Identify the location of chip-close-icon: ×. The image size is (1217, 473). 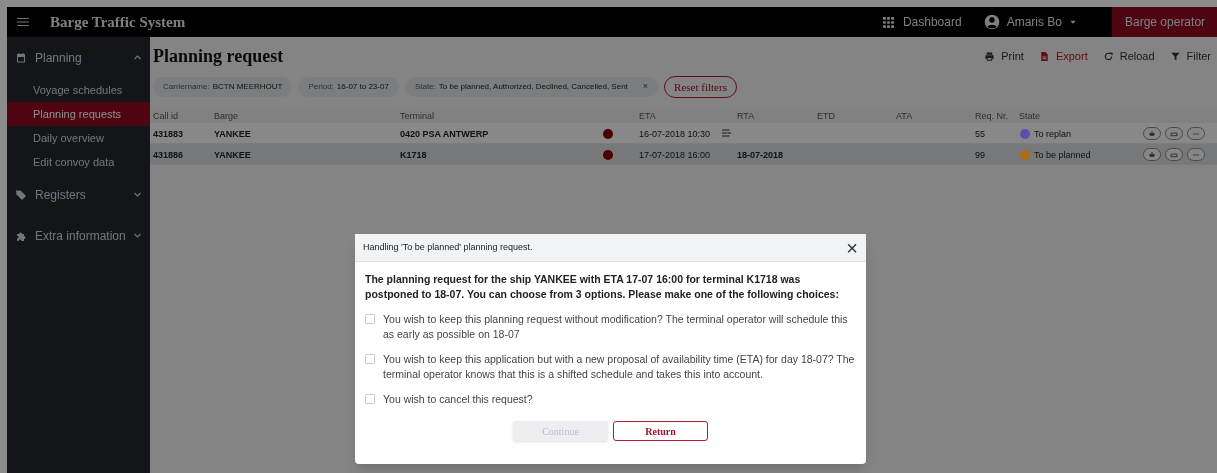
(645, 87).